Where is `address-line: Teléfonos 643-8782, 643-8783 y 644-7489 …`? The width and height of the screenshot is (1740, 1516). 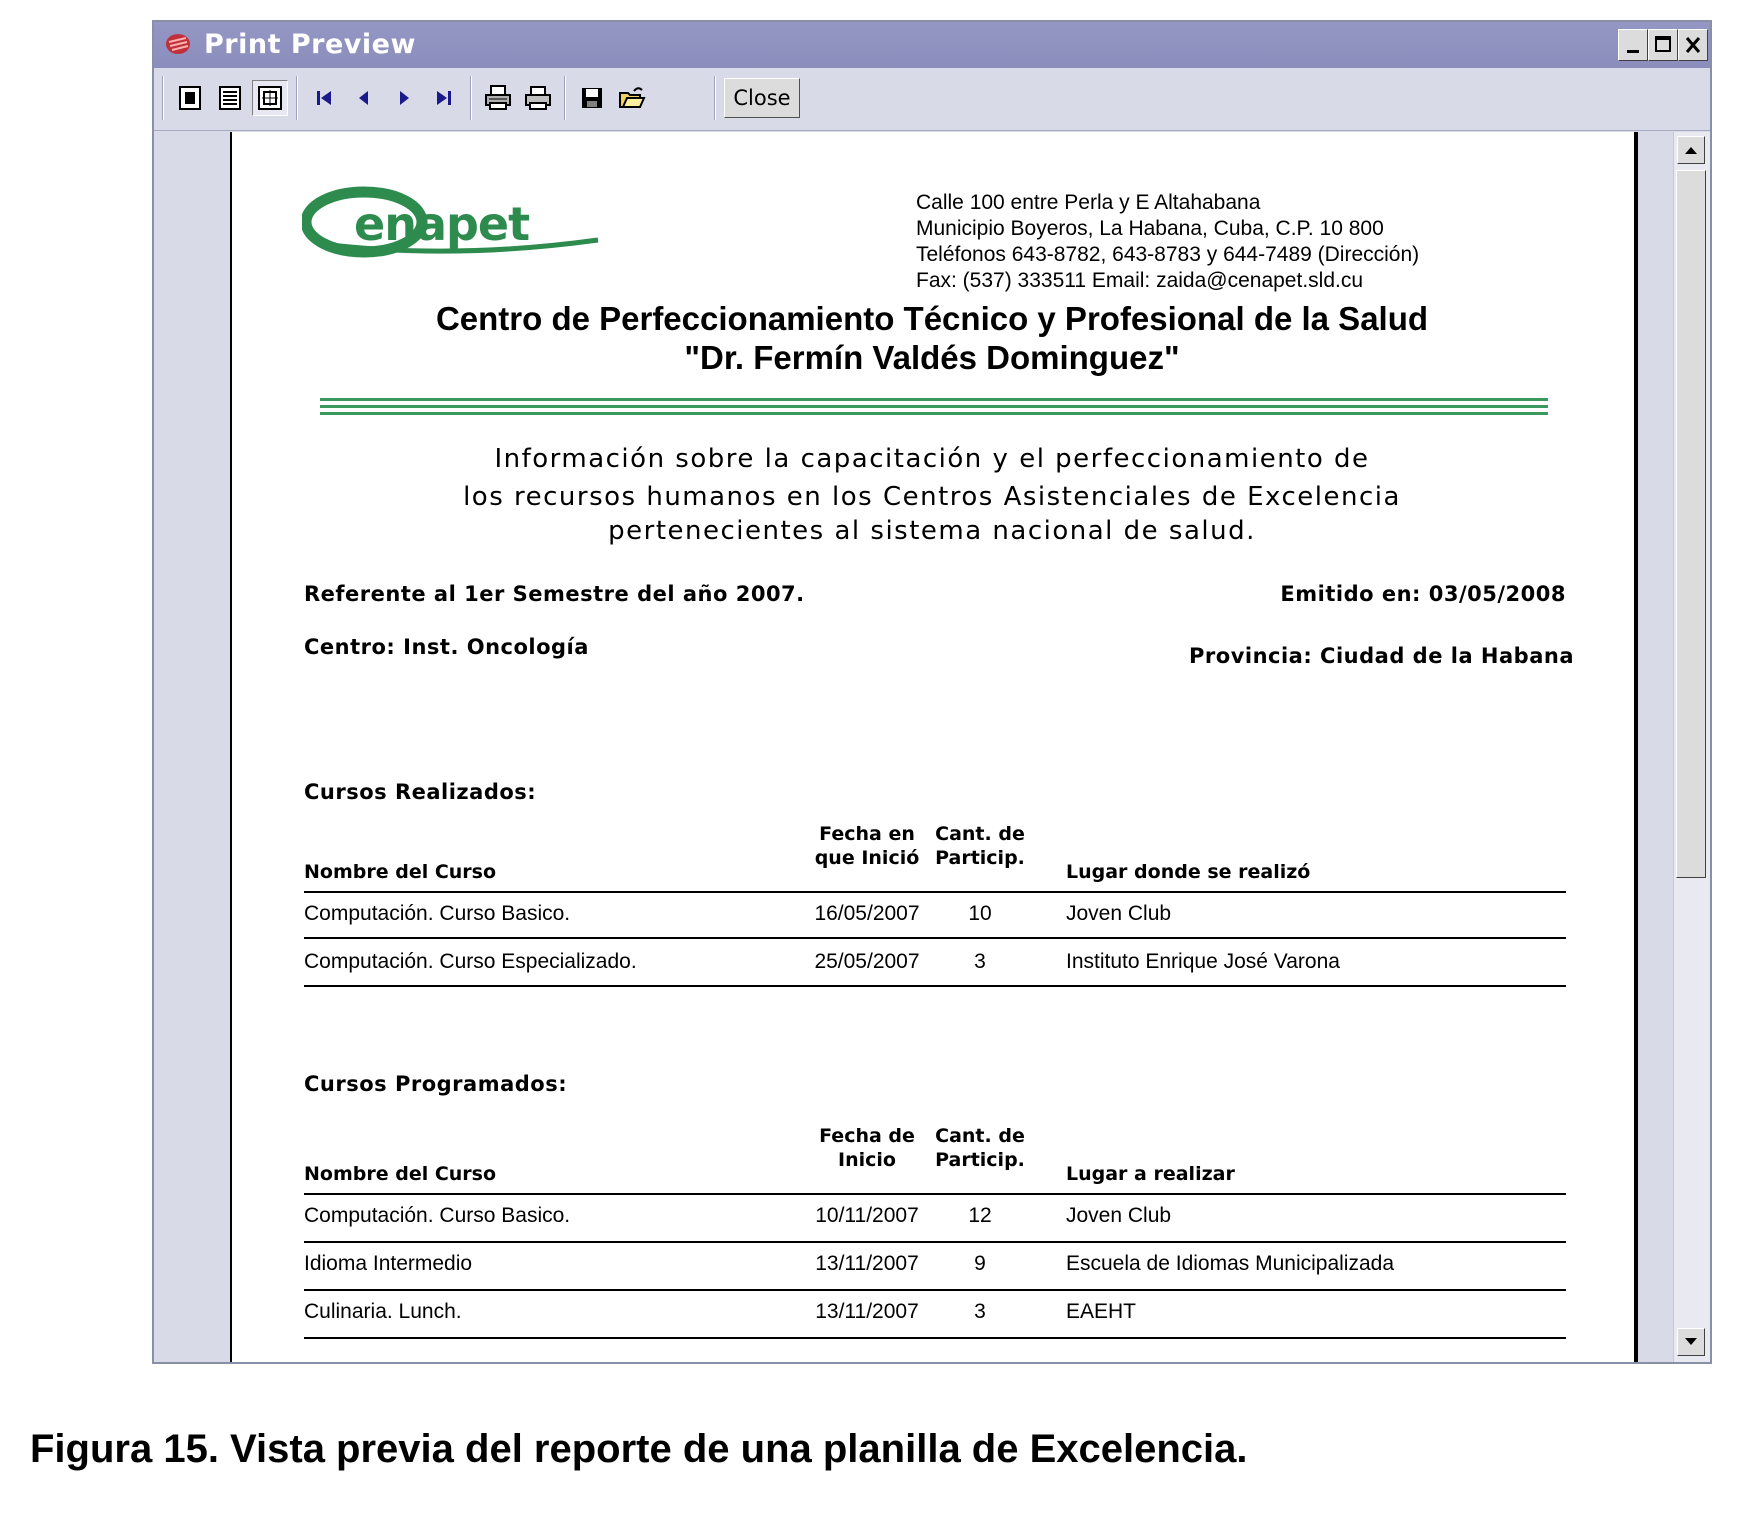 address-line: Teléfonos 643-8782, 643-8783 y 644-7489 … is located at coordinates (1168, 254).